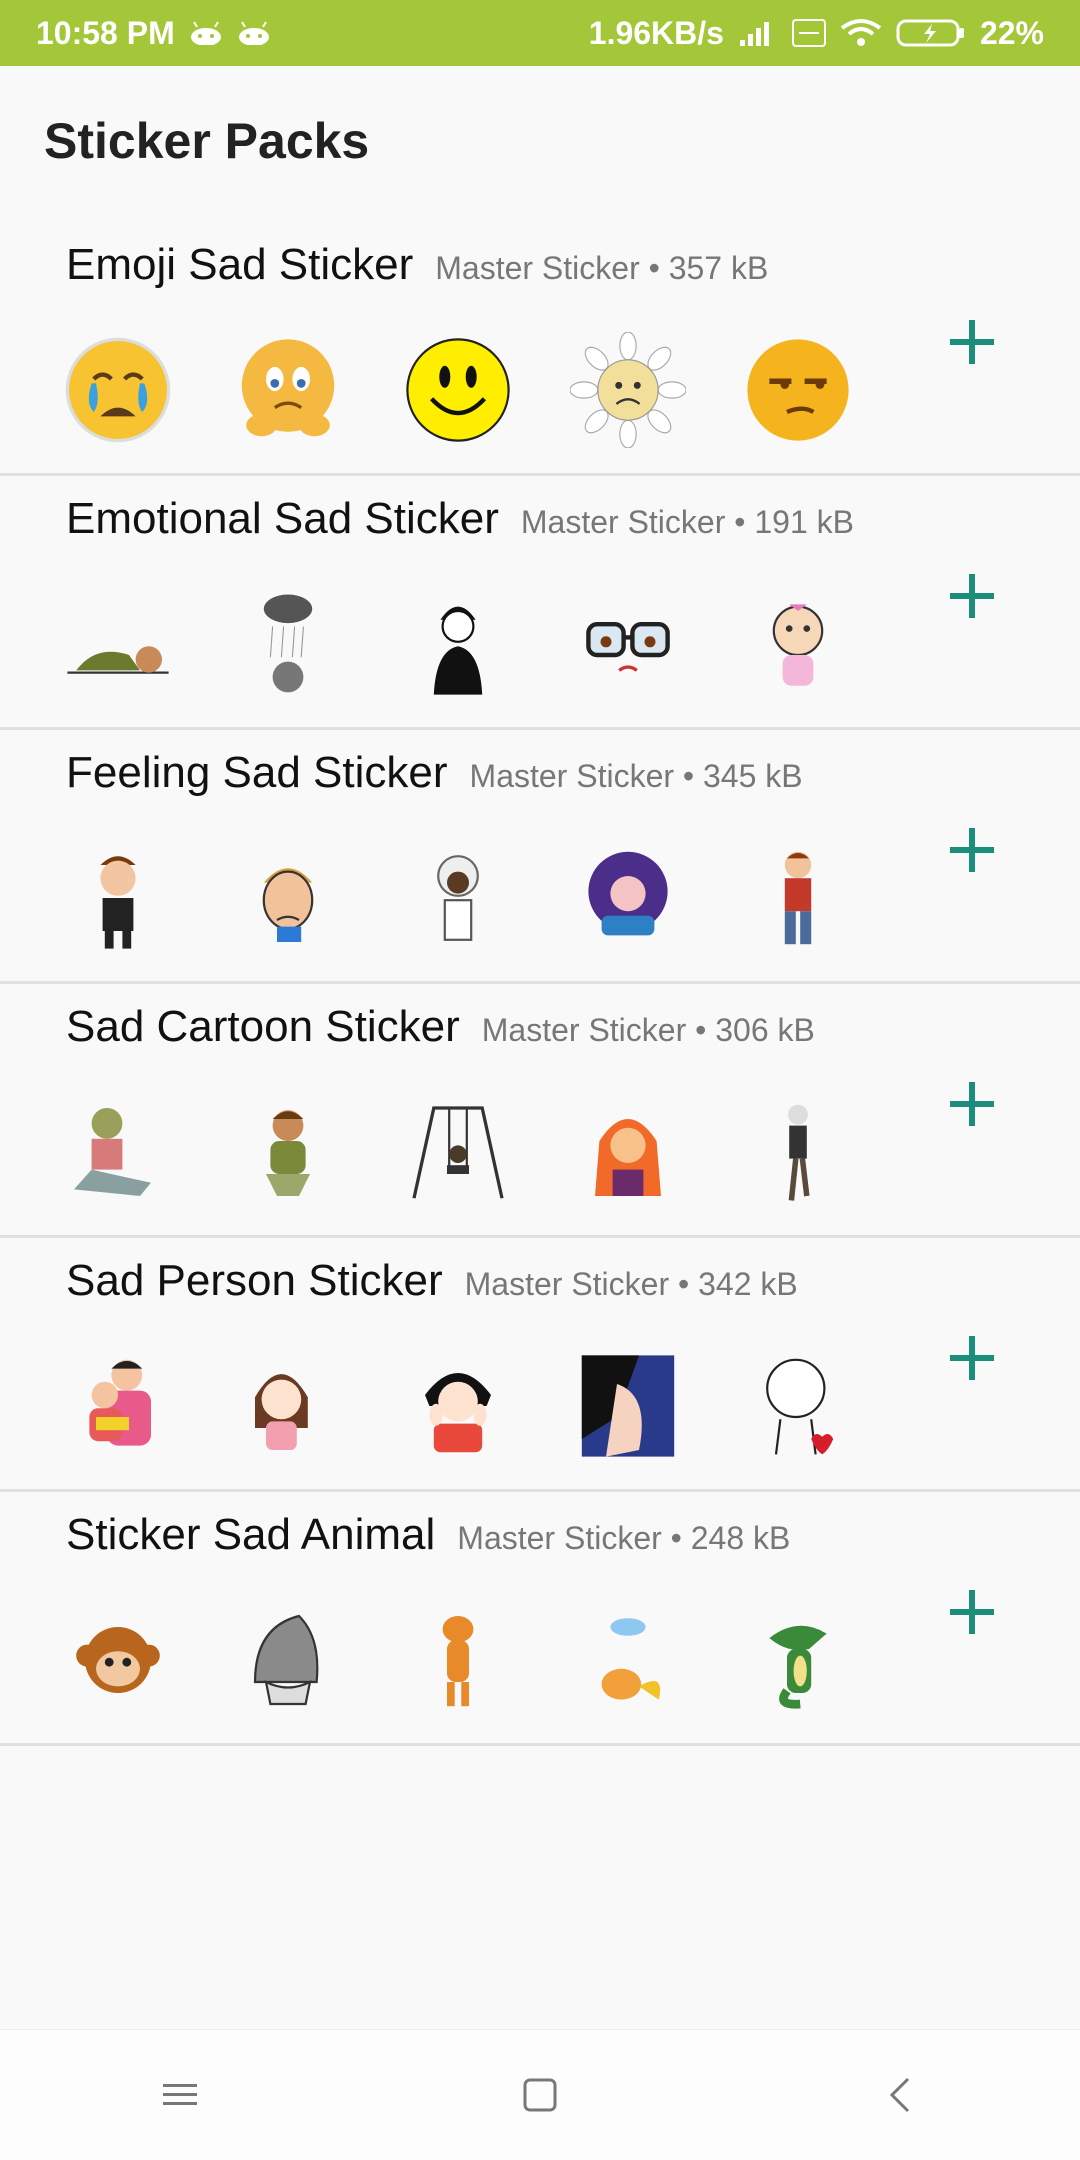 The width and height of the screenshot is (1080, 2160). I want to click on back-button, so click(900, 2095).